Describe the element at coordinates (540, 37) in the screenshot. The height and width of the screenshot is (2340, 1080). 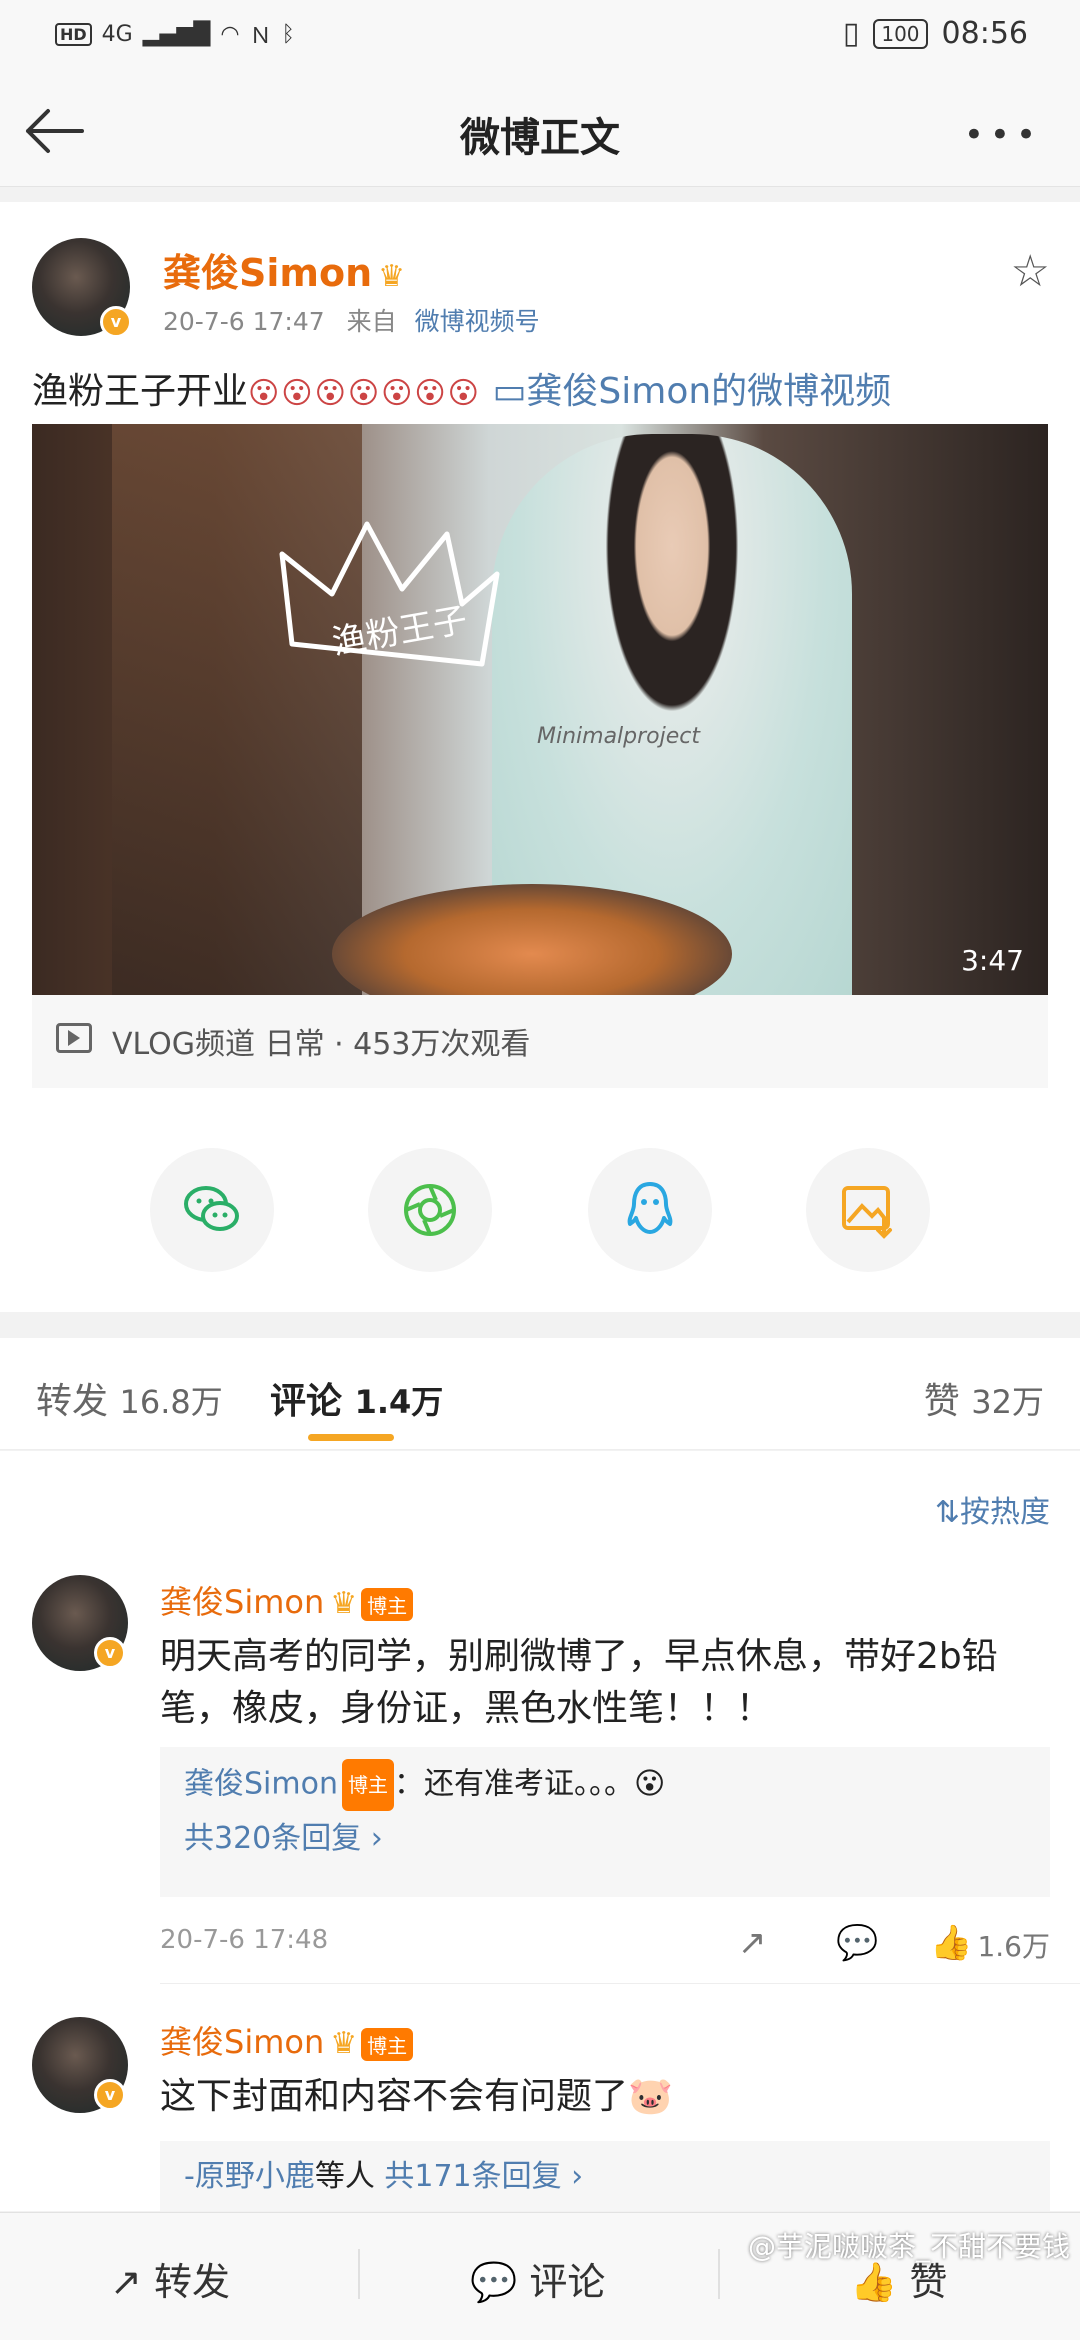
I see `status-bar: HD 4G ▂▄▆█ ◠ Ｎ ᛒ ▯ 100 08:56` at that location.